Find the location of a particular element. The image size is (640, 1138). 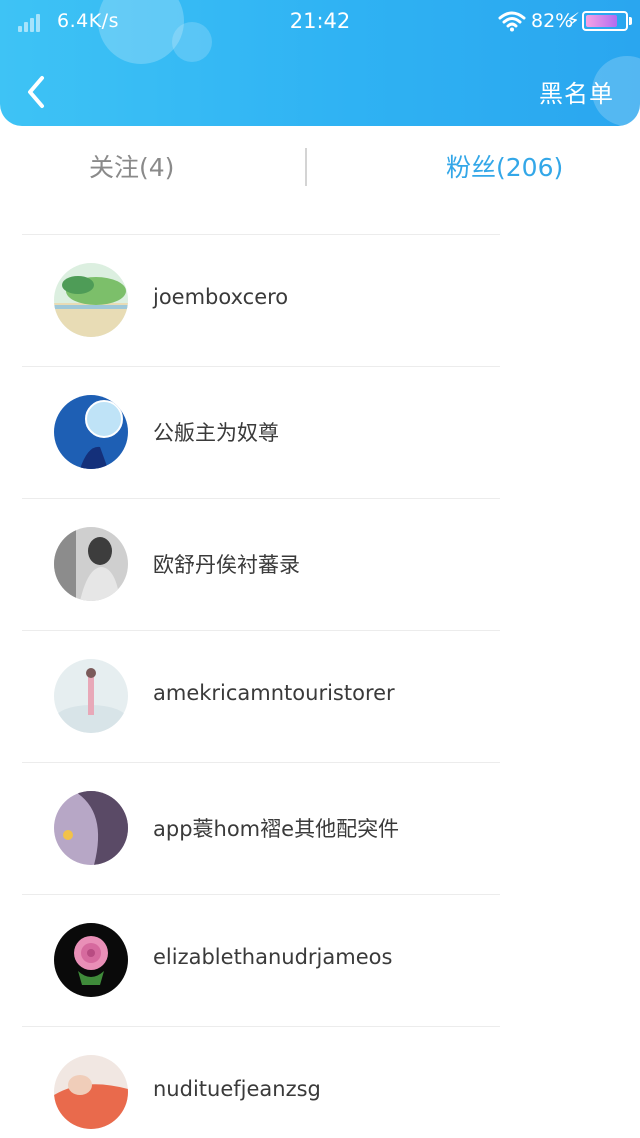

follower-name: 公舨主为奴尊 is located at coordinates (216, 433).